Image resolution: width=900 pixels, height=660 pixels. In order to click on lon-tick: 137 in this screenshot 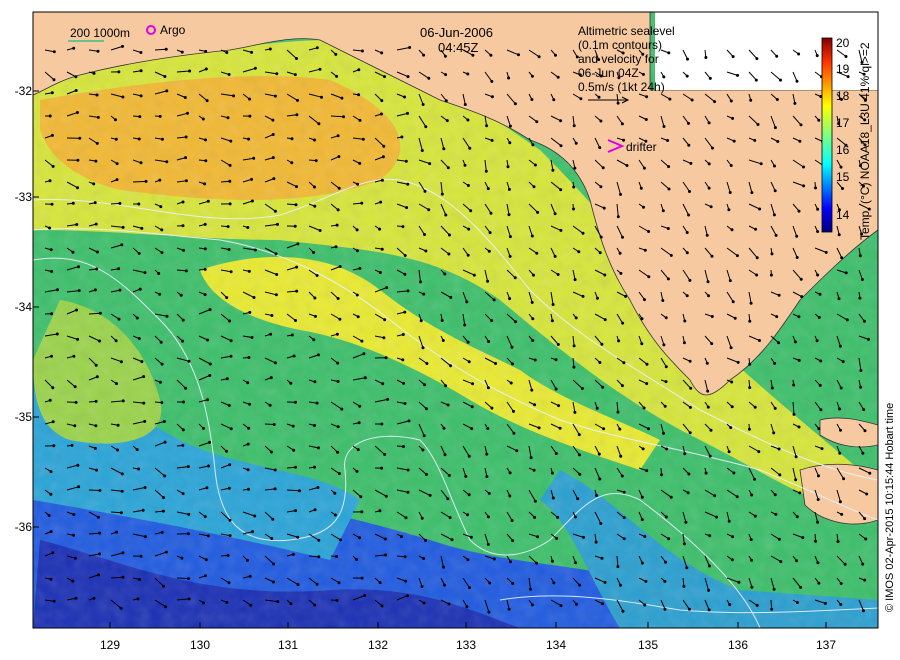, I will do `click(826, 645)`.